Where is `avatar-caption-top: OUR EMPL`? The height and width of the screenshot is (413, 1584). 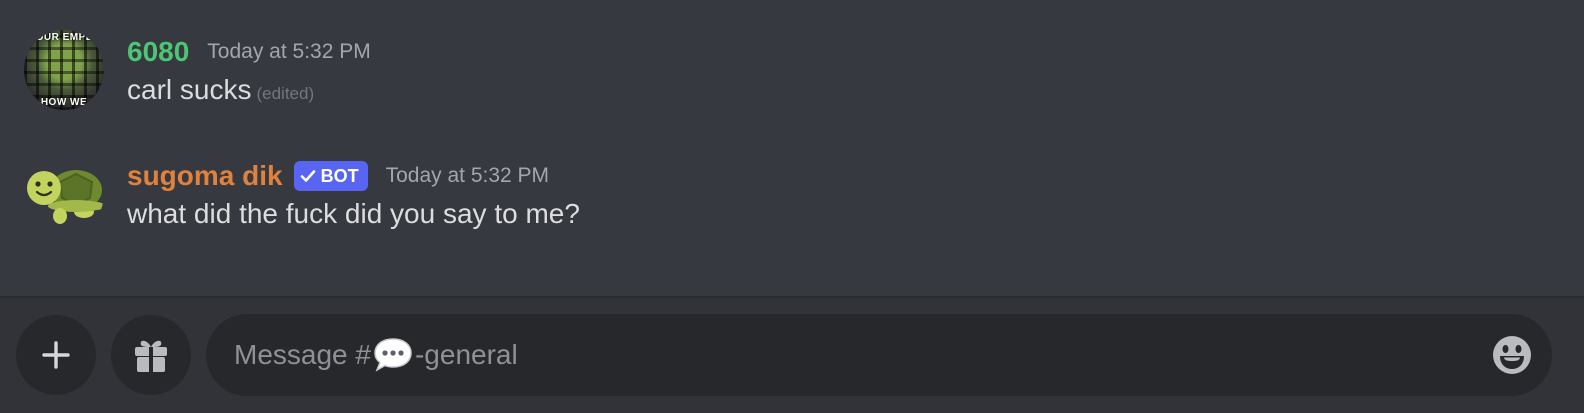
avatar-caption-top: OUR EMPL is located at coordinates (64, 37).